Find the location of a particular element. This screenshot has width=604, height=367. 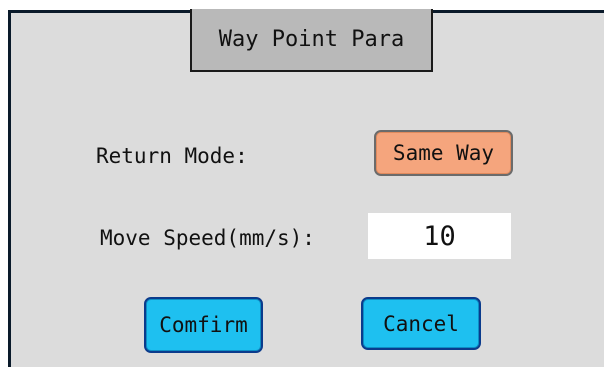

move-speed-input is located at coordinates (439, 236).